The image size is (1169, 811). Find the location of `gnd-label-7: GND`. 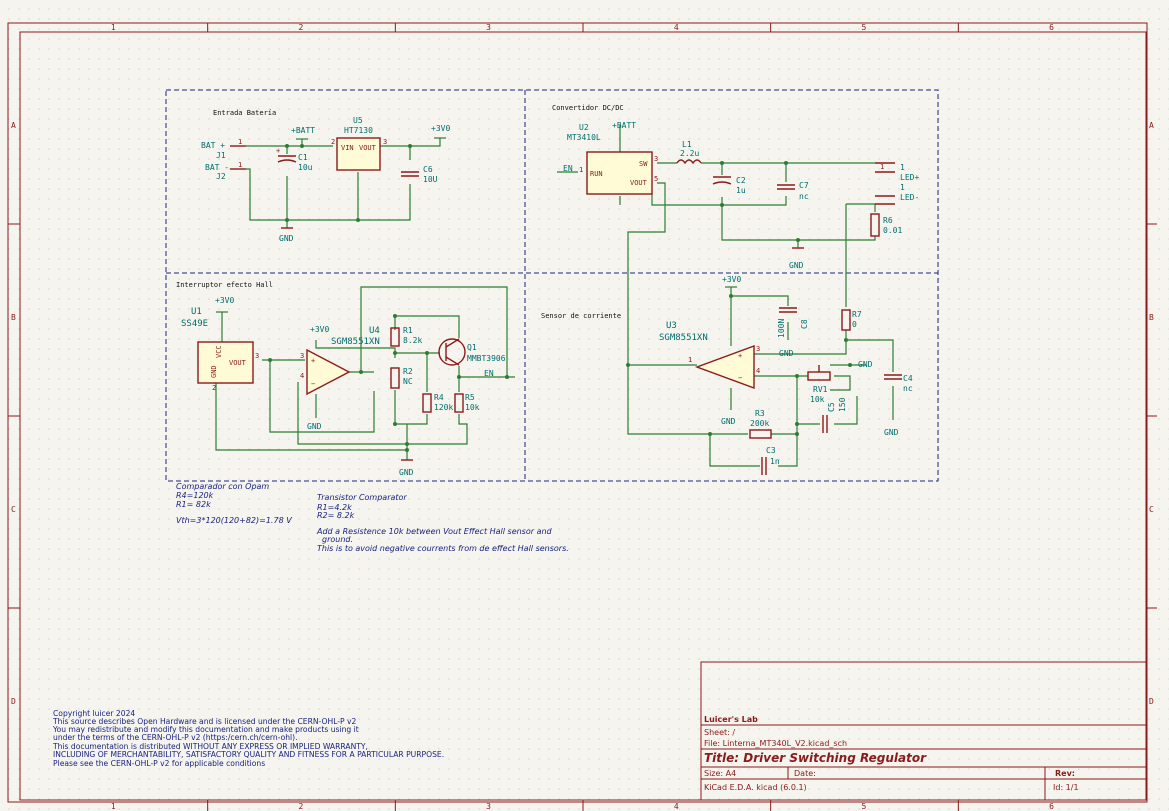

gnd-label-7: GND is located at coordinates (865, 364).